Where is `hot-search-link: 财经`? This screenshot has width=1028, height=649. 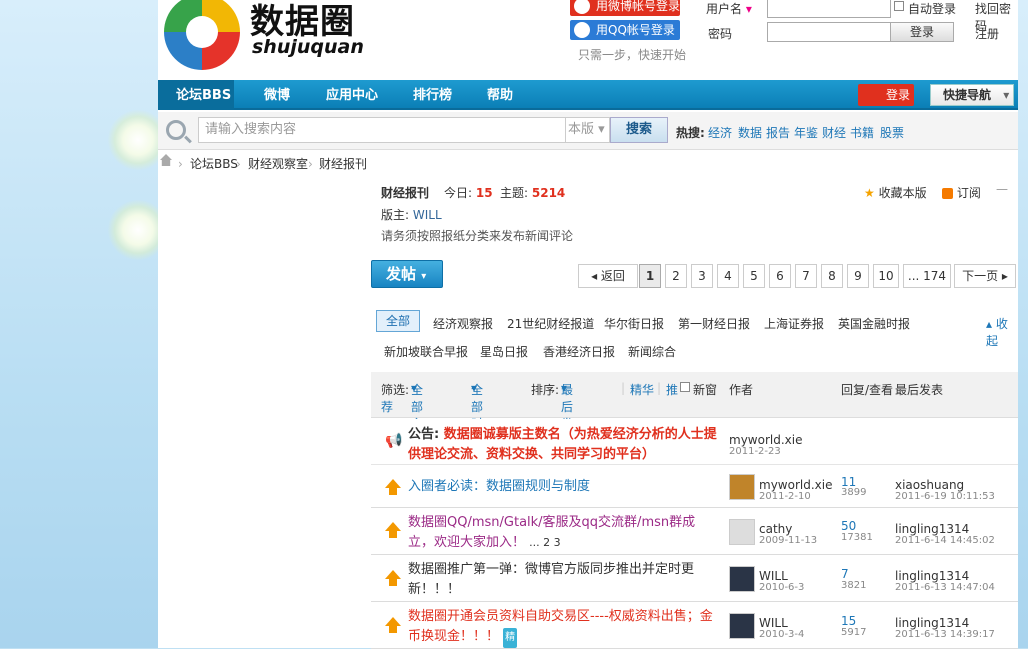 hot-search-link: 财经 is located at coordinates (834, 132).